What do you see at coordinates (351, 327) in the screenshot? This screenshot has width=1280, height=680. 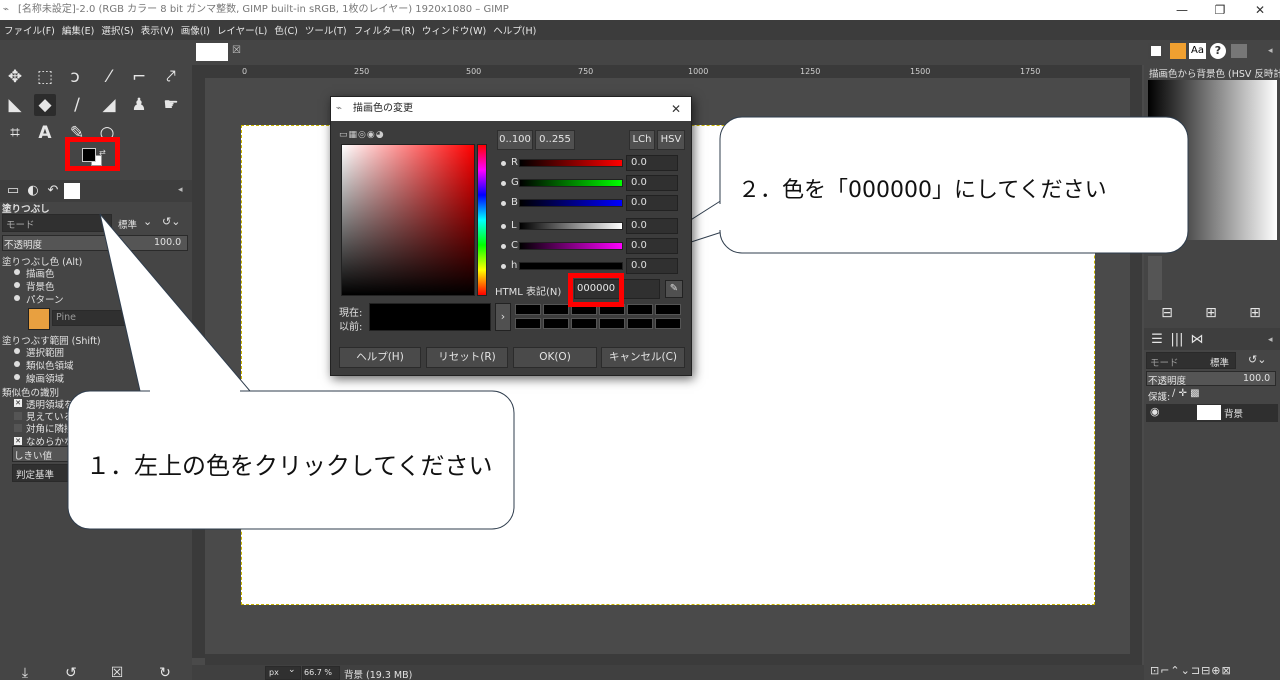 I see `previous-label: 以前:` at bounding box center [351, 327].